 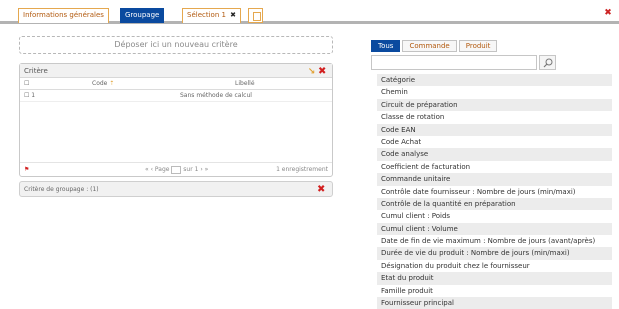 What do you see at coordinates (191, 169) in the screenshot?
I see `page-of-label: sur 1` at bounding box center [191, 169].